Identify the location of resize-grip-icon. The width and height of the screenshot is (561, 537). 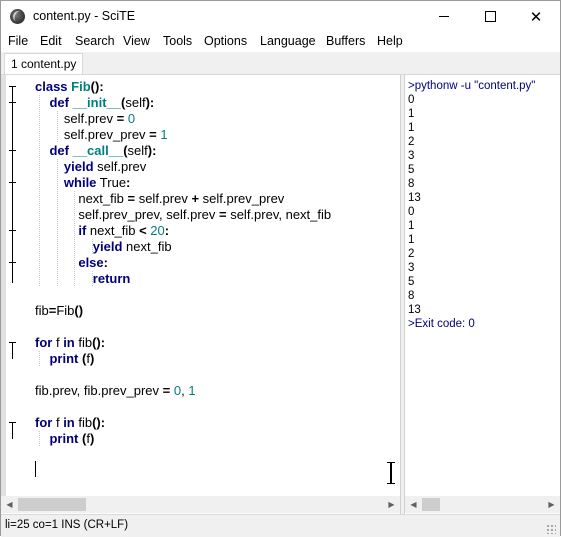
(551, 529).